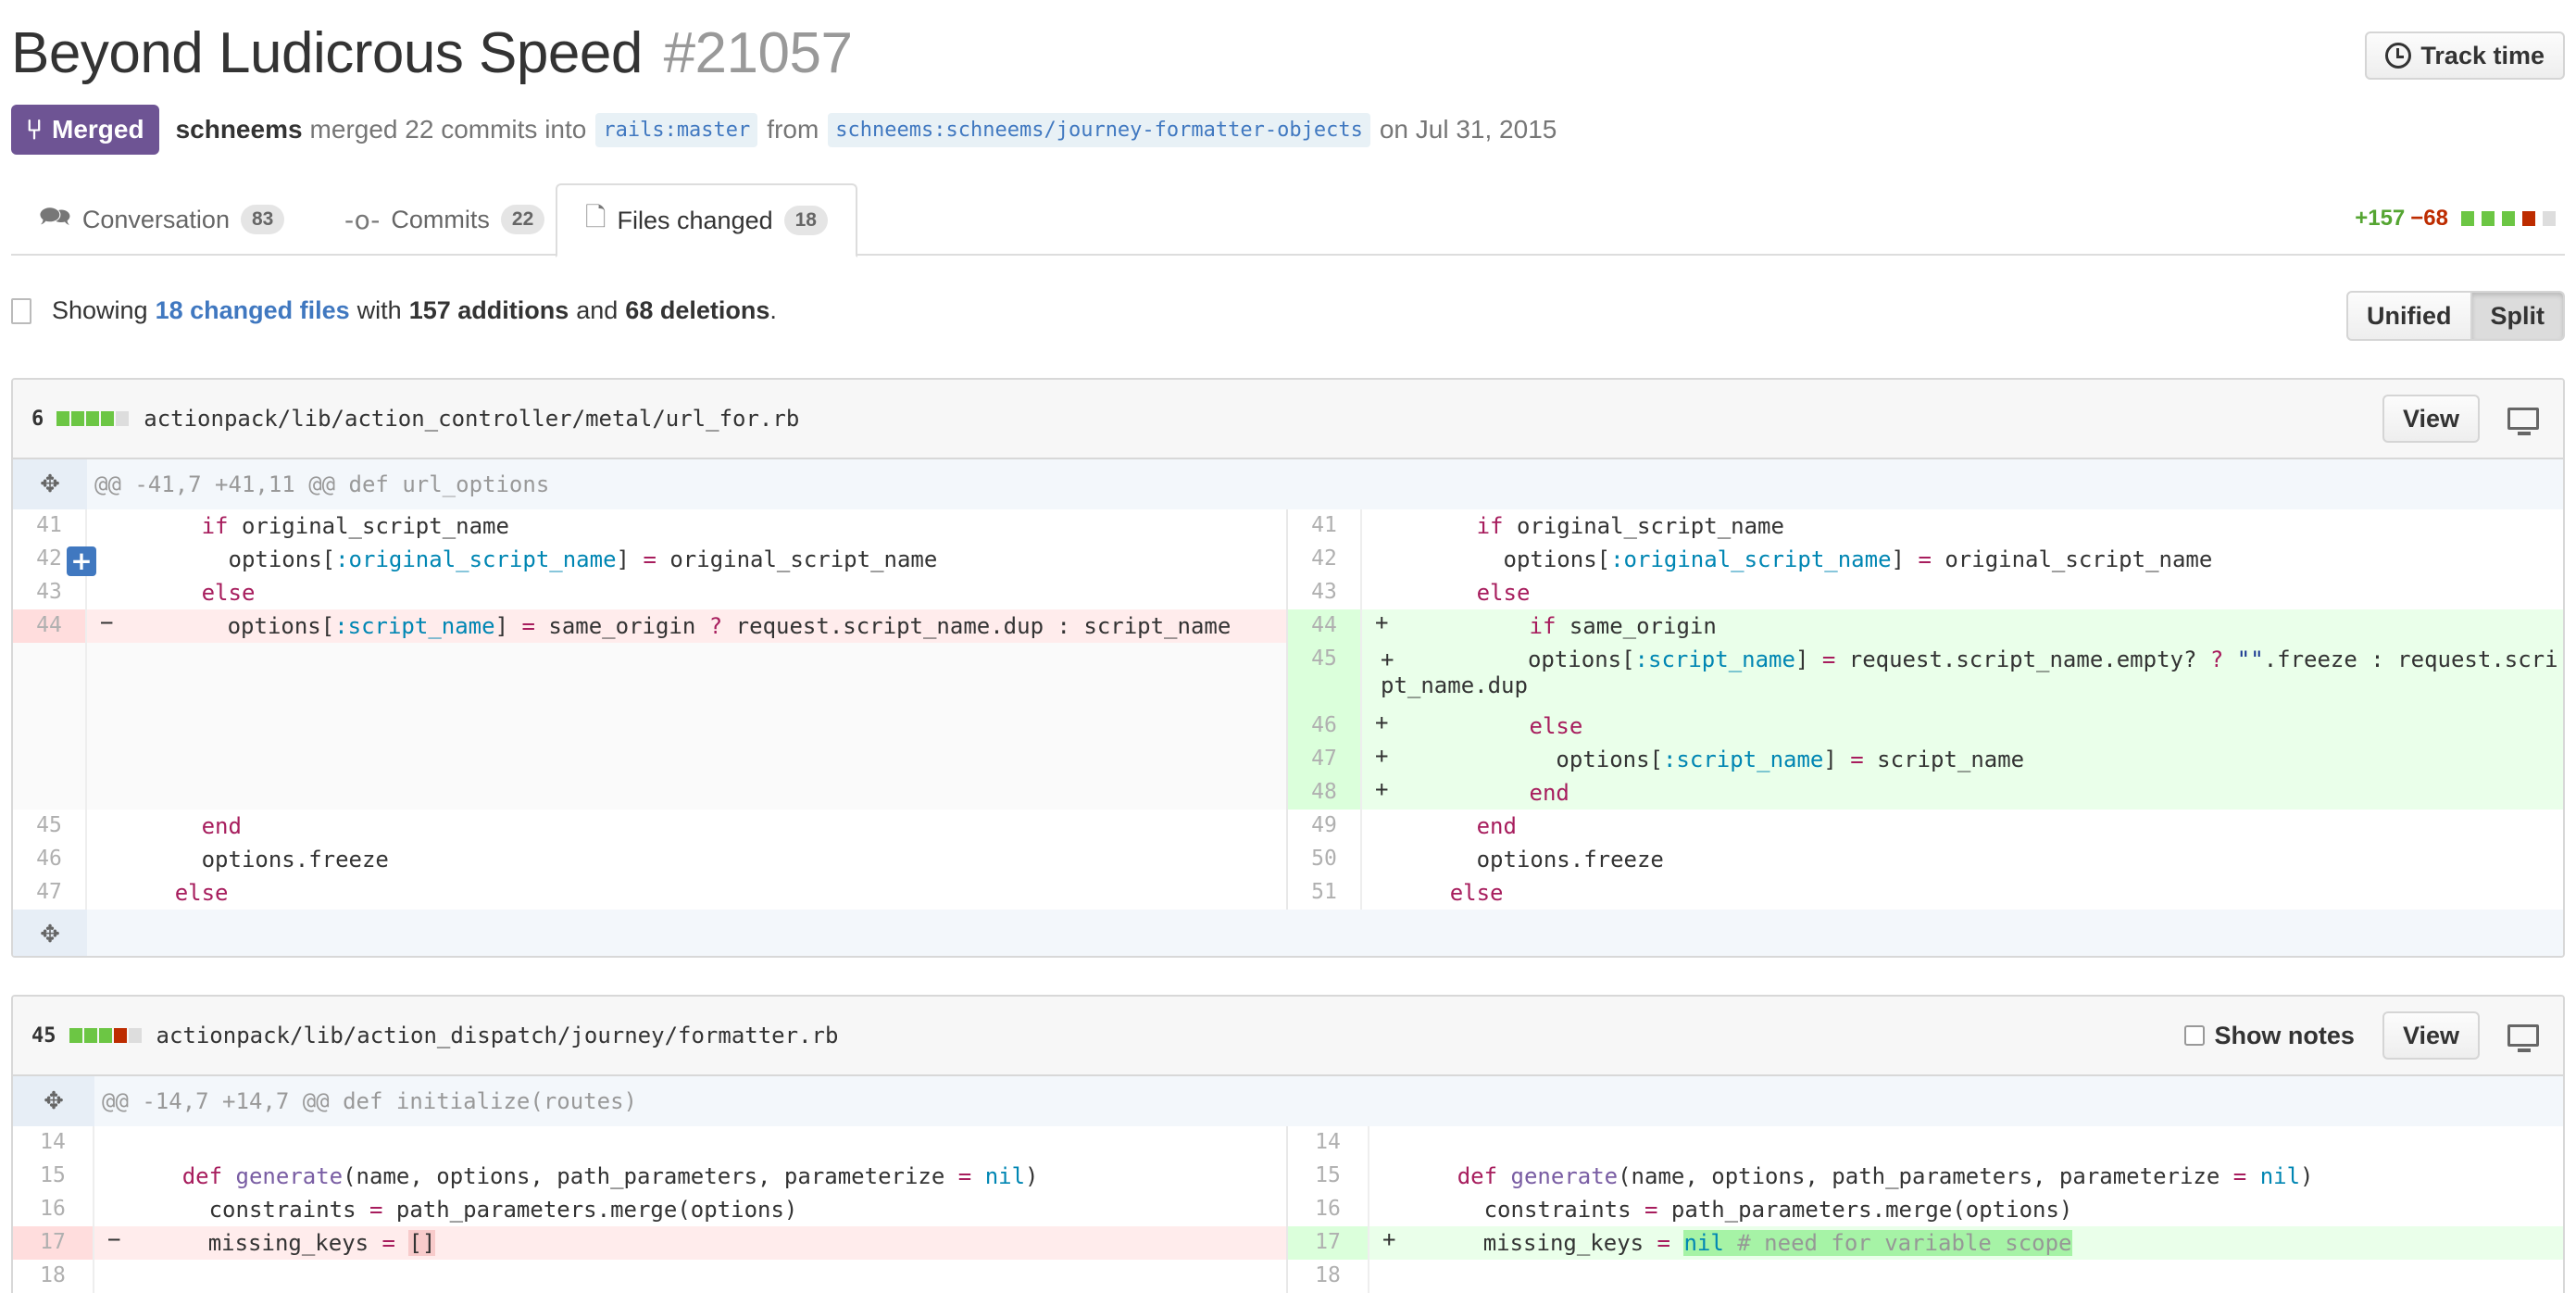  I want to click on diffstat-deletions: −68, so click(2429, 218).